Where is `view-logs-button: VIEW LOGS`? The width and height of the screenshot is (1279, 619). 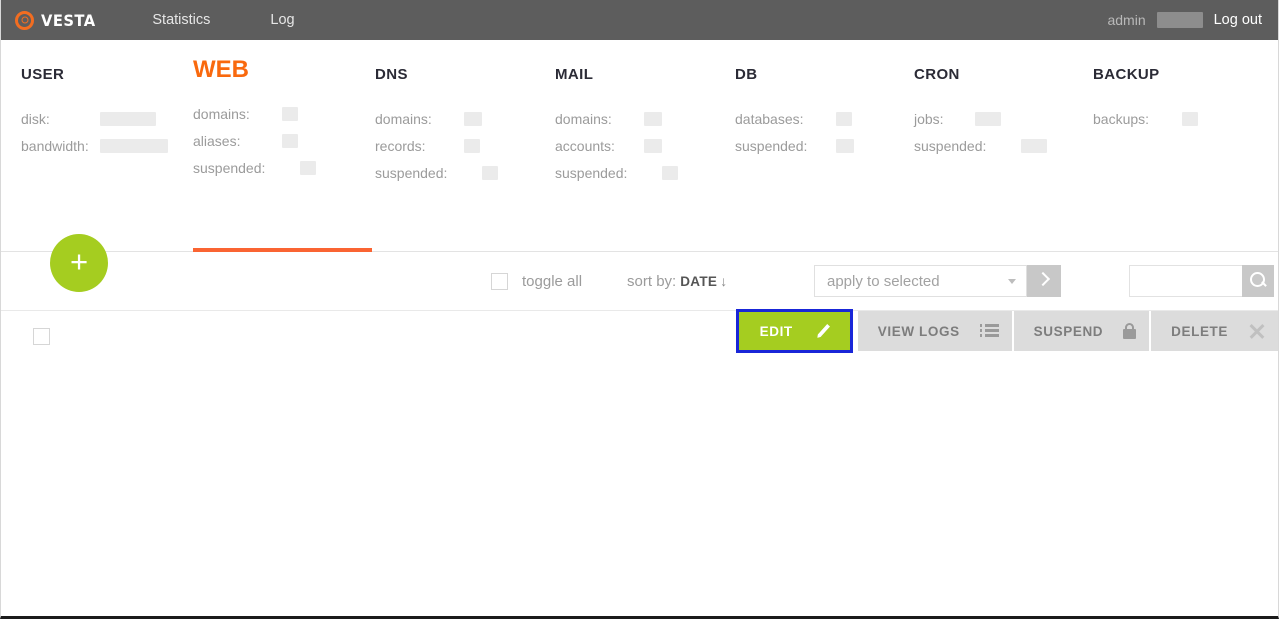 view-logs-button: VIEW LOGS is located at coordinates (934, 331).